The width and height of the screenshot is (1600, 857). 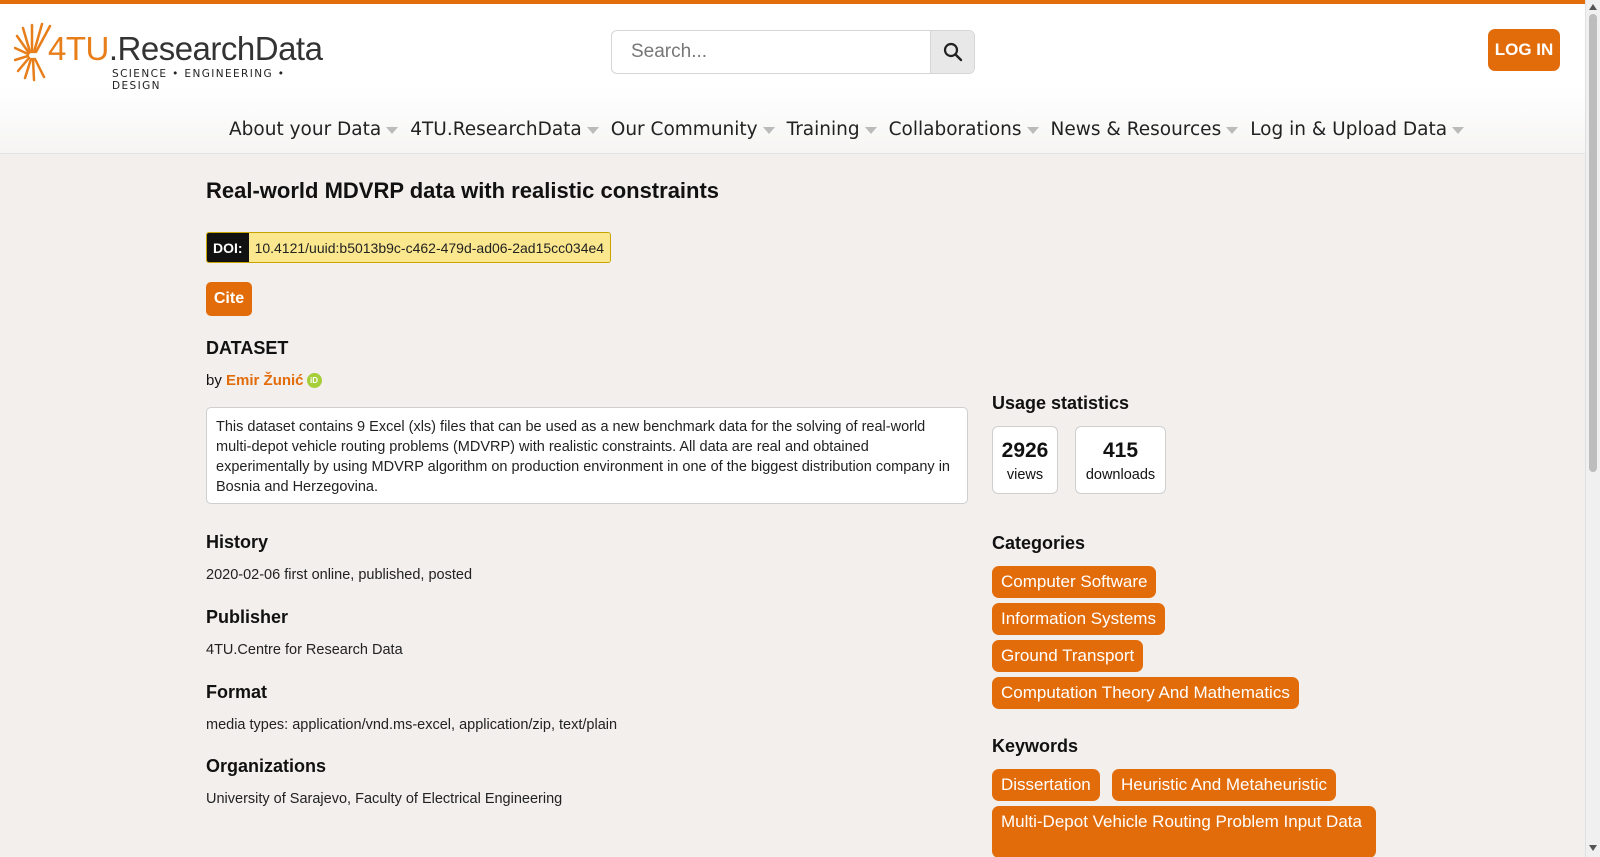 I want to click on search-button, so click(x=952, y=52).